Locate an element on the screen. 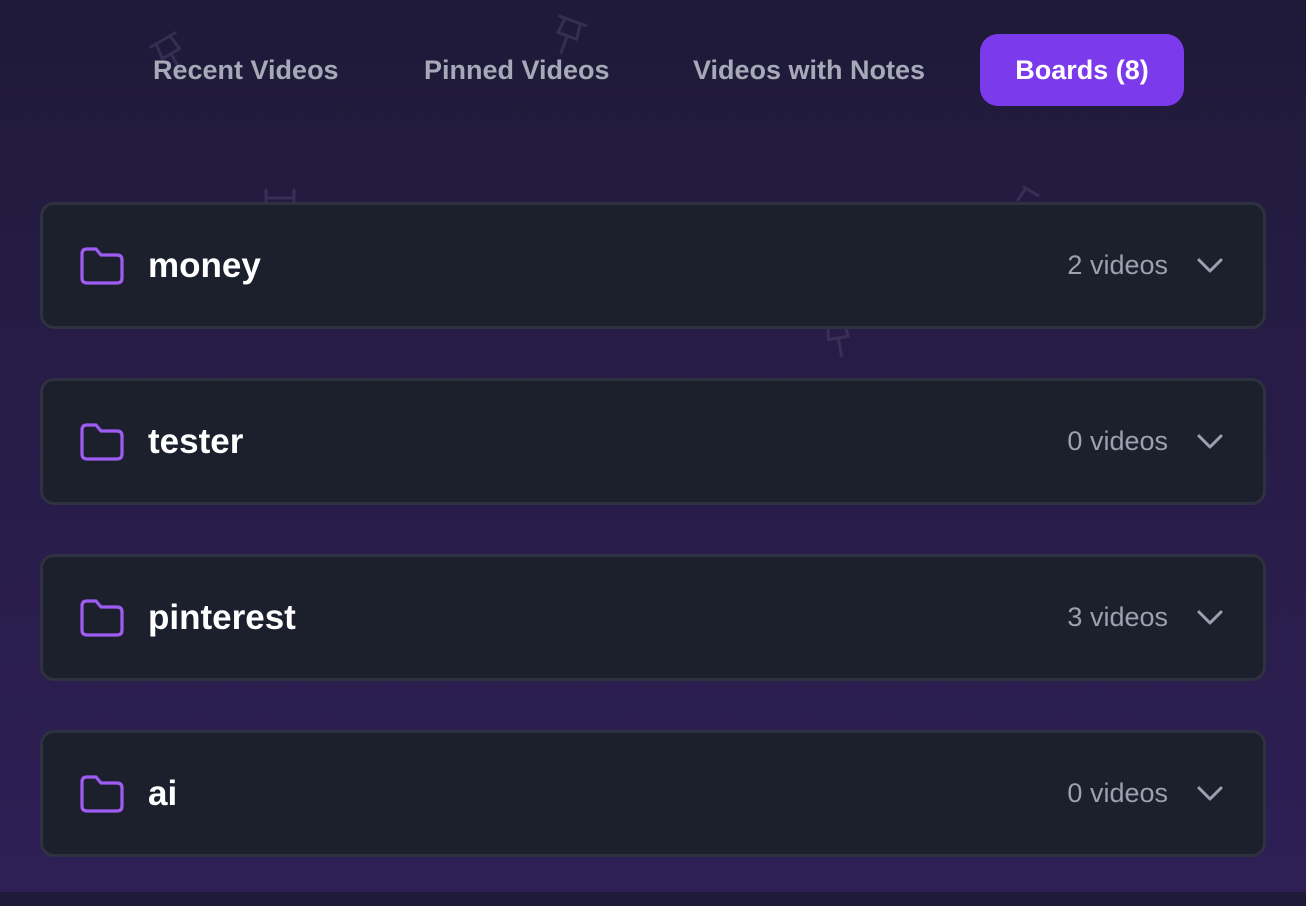  board-name: money is located at coordinates (204, 265).